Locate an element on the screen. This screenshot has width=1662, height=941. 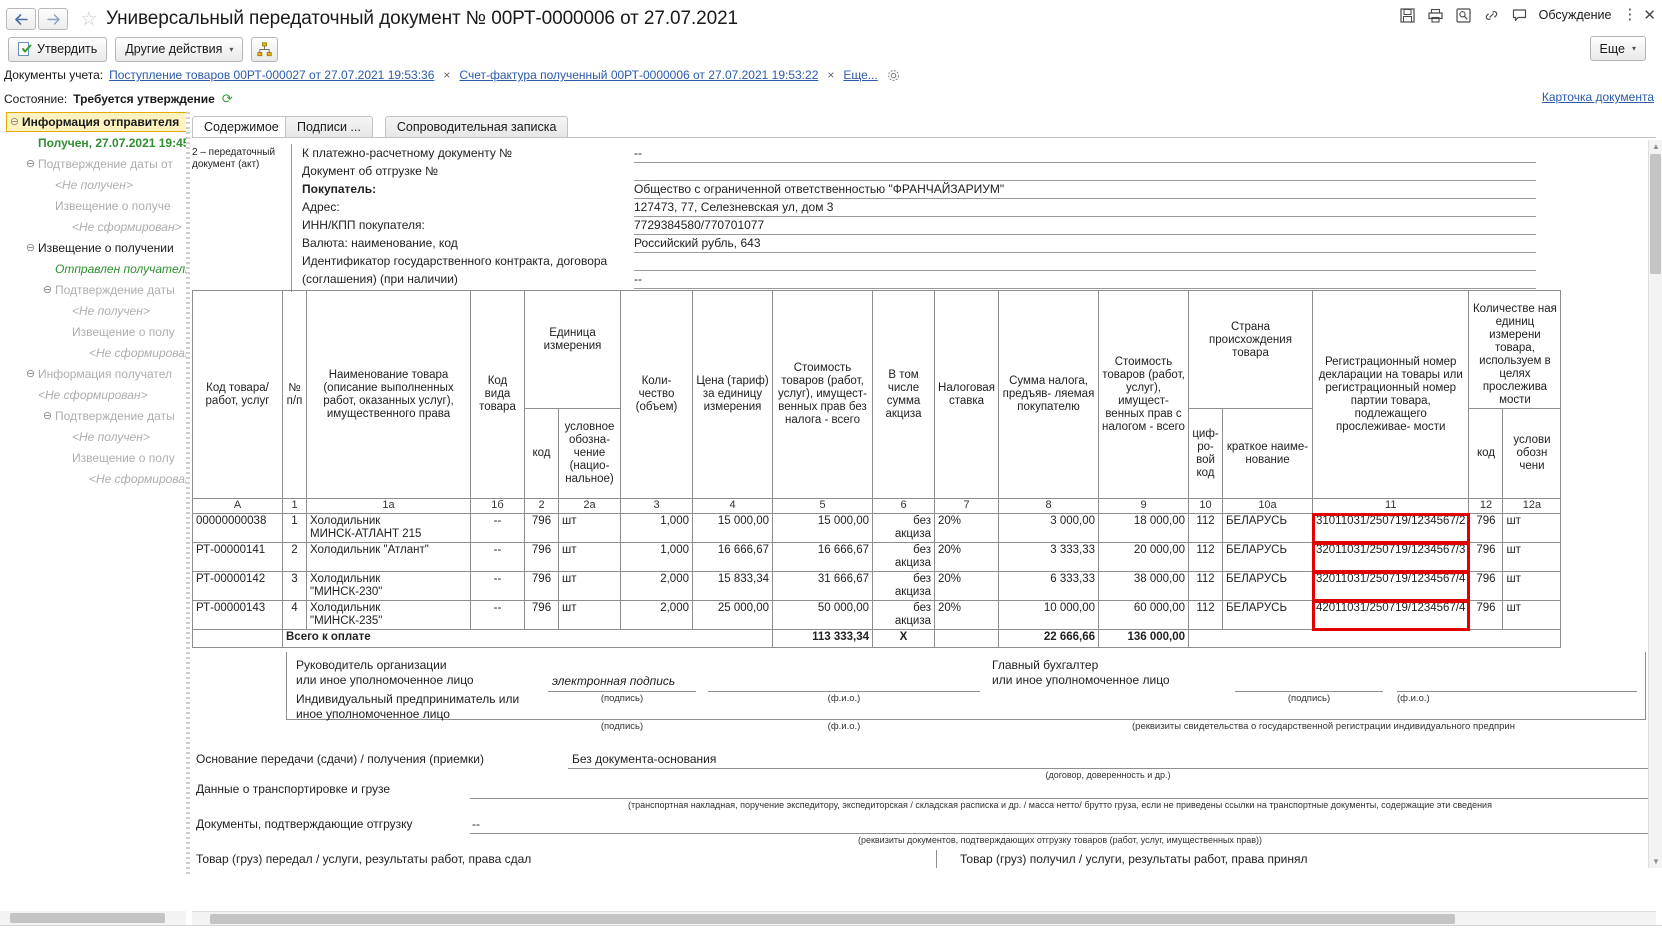
cell-sum-wo-tax: 31 666,67 is located at coordinates (822, 586).